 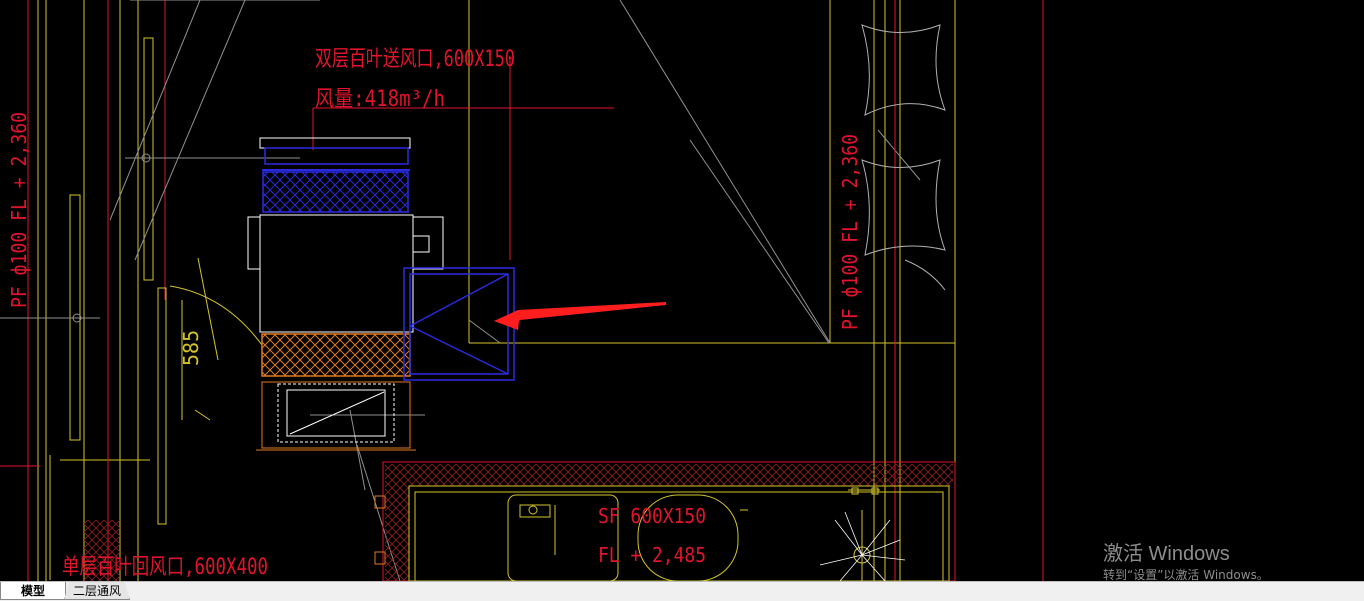 I want to click on airflow-label: 风量:418m³/h, so click(x=380, y=99).